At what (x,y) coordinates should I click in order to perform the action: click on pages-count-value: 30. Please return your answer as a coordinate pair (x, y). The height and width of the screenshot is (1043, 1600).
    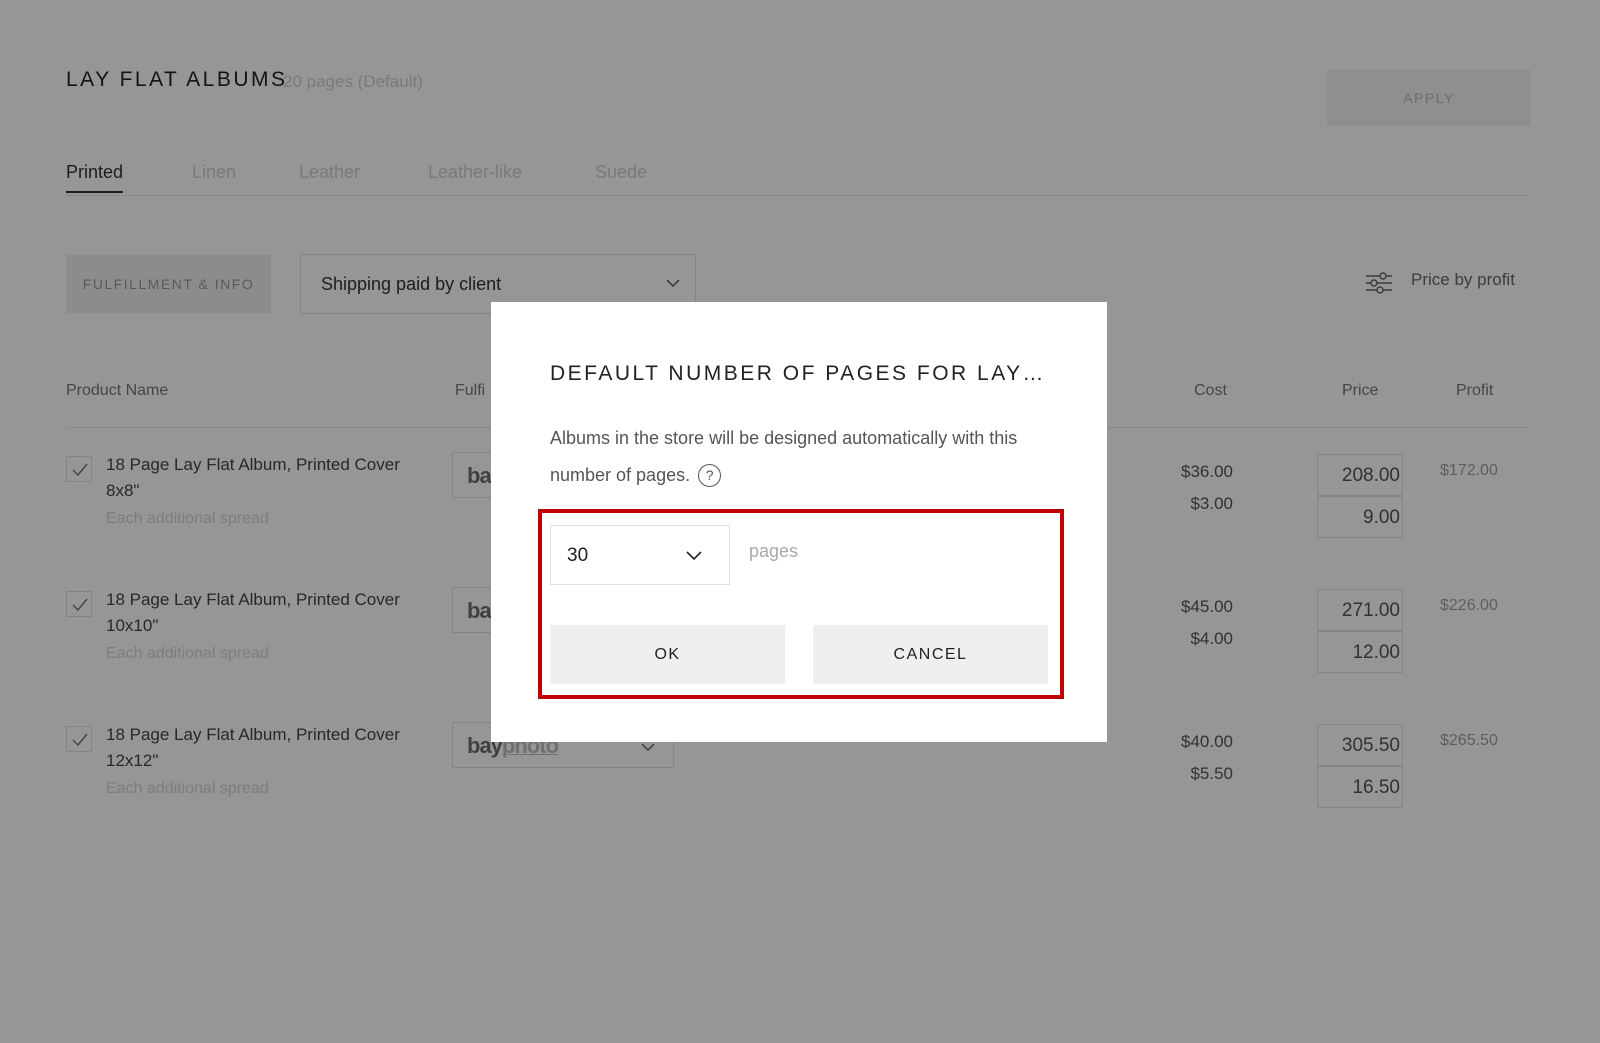
    Looking at the image, I should click on (578, 555).